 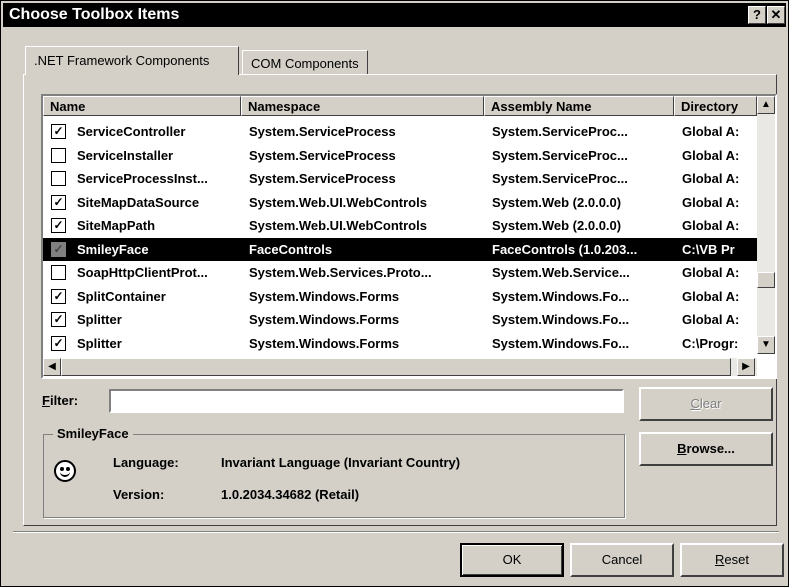 I want to click on cell-namespace: FaceControls, so click(x=291, y=249).